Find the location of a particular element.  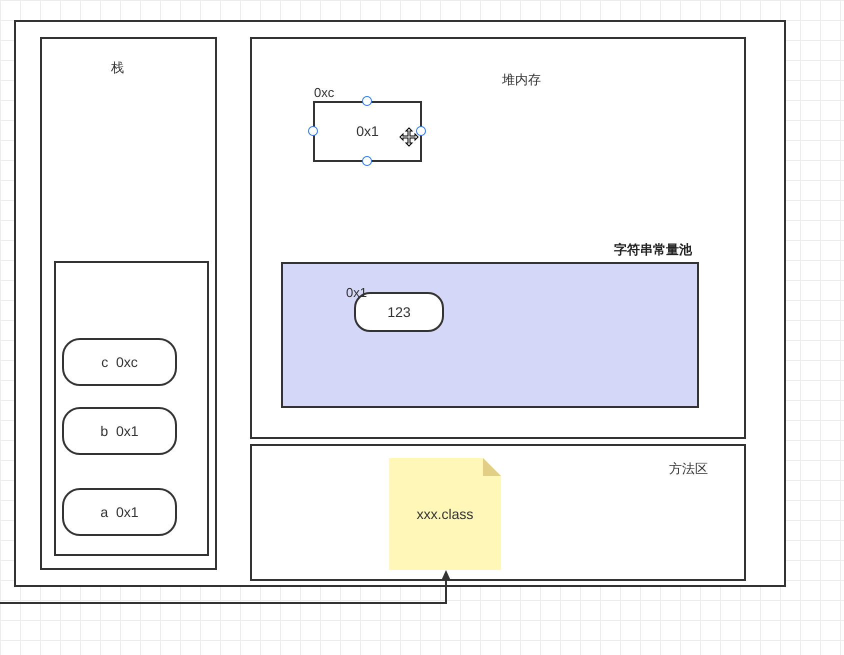

stack-label: 栈 is located at coordinates (117, 68).